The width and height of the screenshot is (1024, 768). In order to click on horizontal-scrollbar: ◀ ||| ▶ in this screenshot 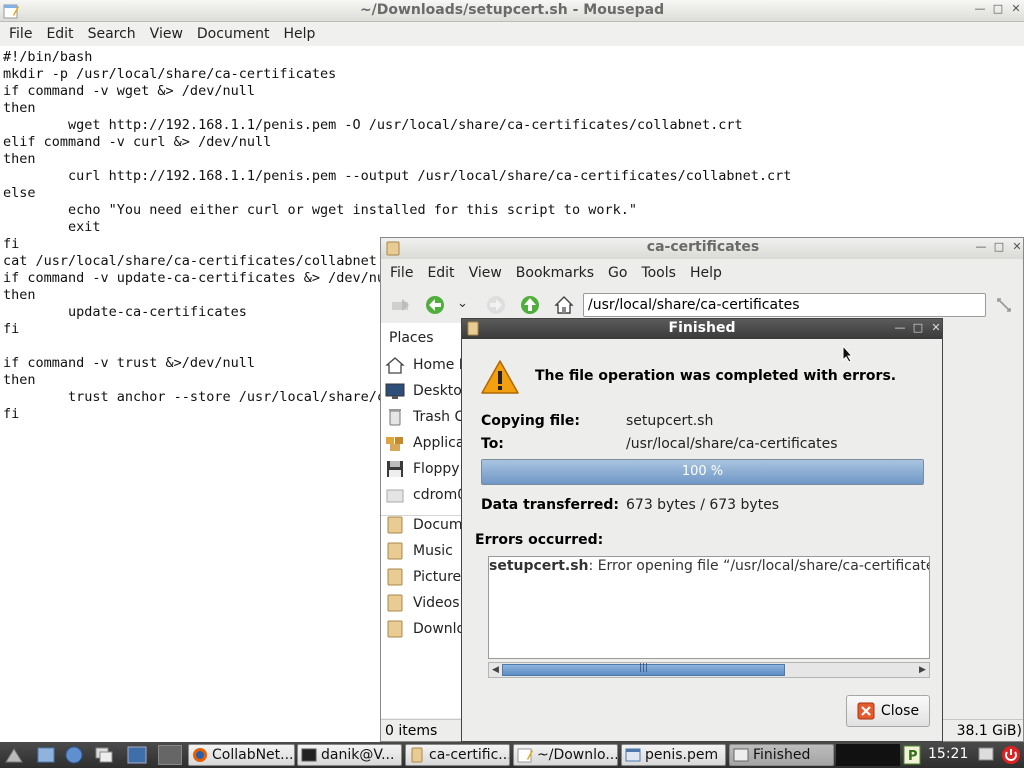, I will do `click(709, 670)`.